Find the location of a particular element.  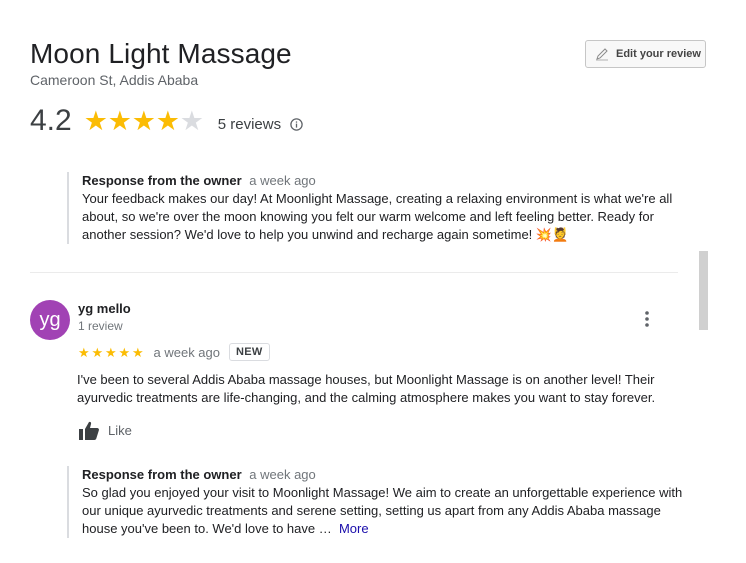

more-vert-icon is located at coordinates (647, 319).